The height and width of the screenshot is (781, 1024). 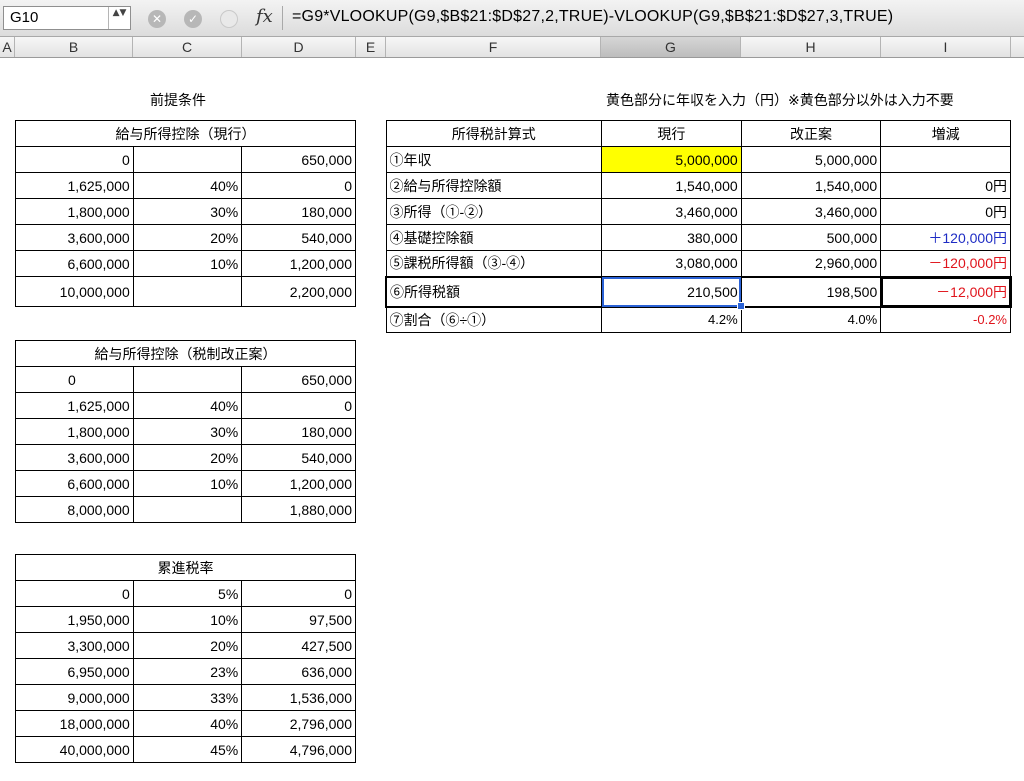 What do you see at coordinates (74, 509) in the screenshot?
I see `cell: 8,000,000` at bounding box center [74, 509].